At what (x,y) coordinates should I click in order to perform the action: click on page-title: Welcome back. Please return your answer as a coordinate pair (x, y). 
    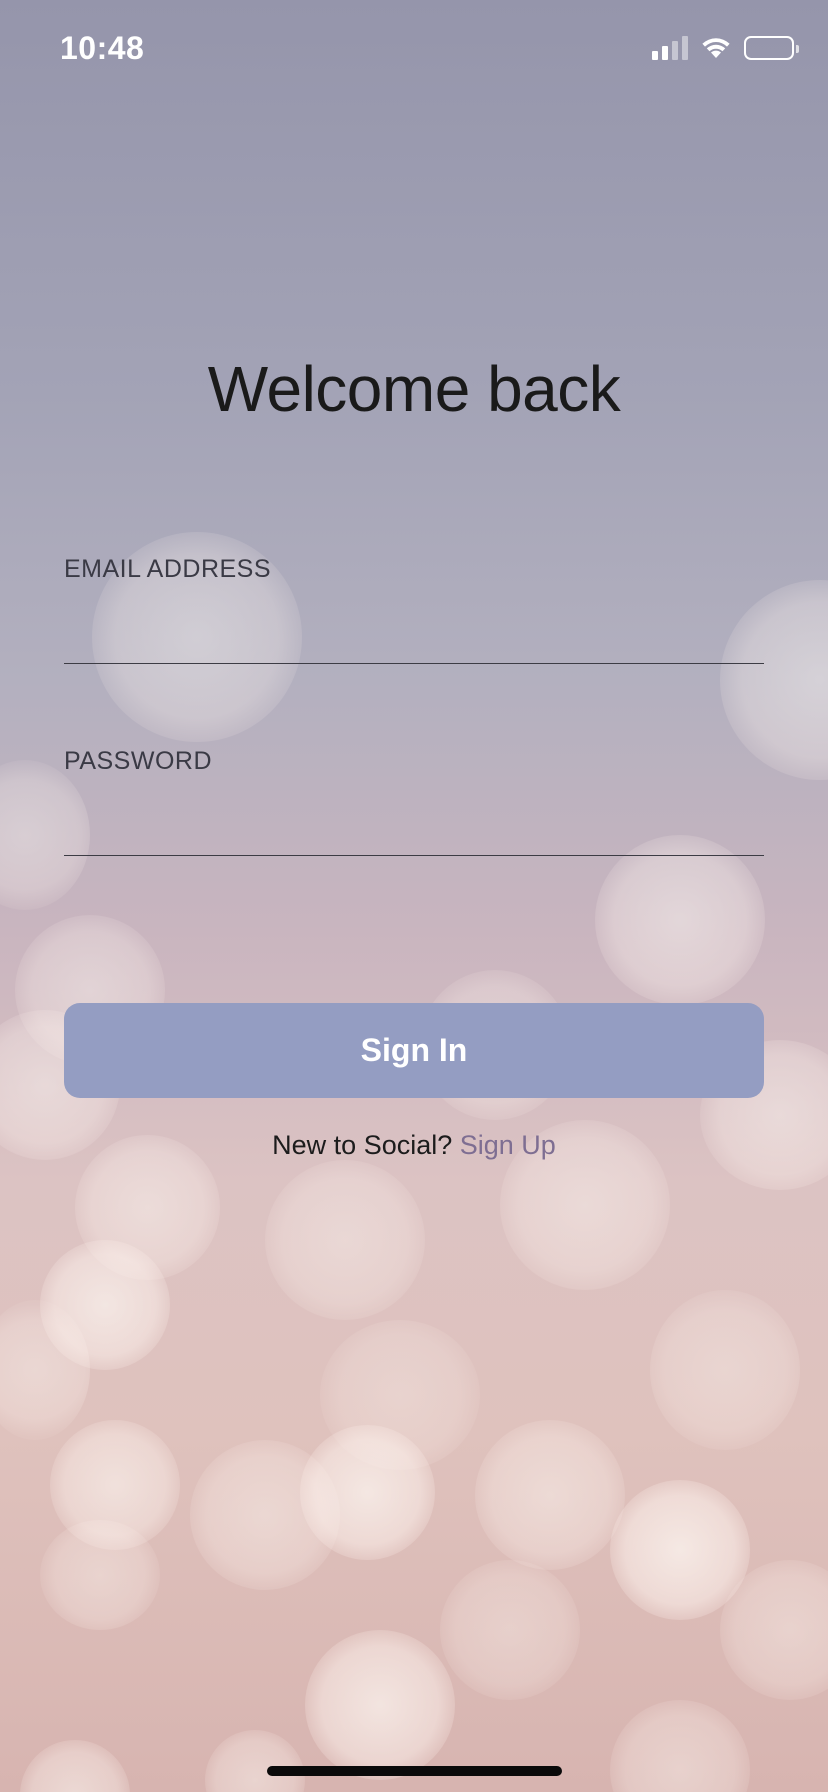
    Looking at the image, I should click on (414, 389).